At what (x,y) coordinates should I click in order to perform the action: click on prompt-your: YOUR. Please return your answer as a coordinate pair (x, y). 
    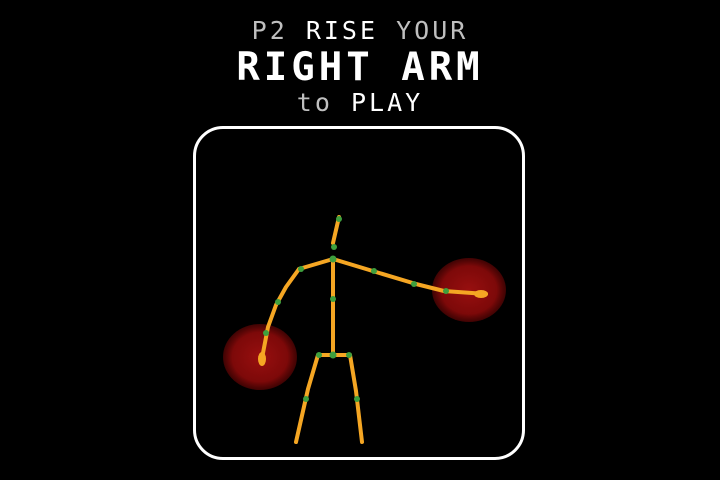
    Looking at the image, I should click on (432, 30).